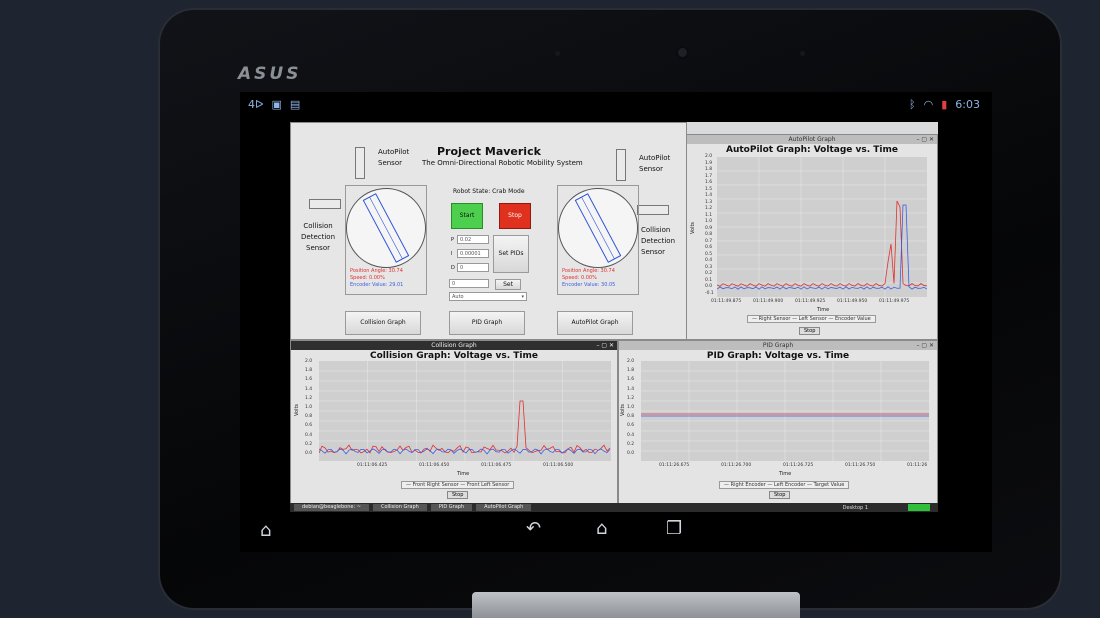  Describe the element at coordinates (709, 267) in the screenshot. I see `y-tick-label: 0.3` at that location.